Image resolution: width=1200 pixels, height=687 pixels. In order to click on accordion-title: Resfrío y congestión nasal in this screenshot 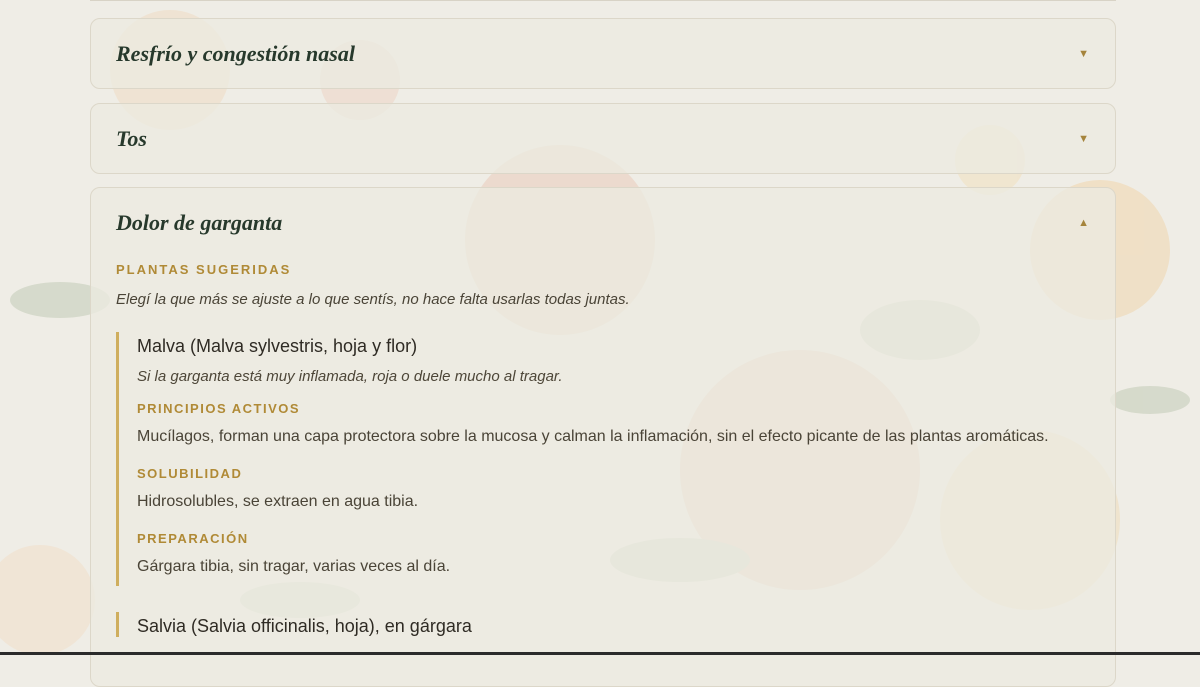, I will do `click(235, 53)`.